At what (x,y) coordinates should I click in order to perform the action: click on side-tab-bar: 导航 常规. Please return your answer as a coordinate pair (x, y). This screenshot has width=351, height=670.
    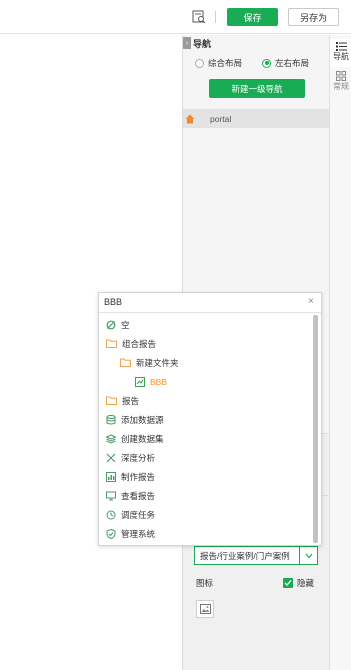
    Looking at the image, I should click on (340, 352).